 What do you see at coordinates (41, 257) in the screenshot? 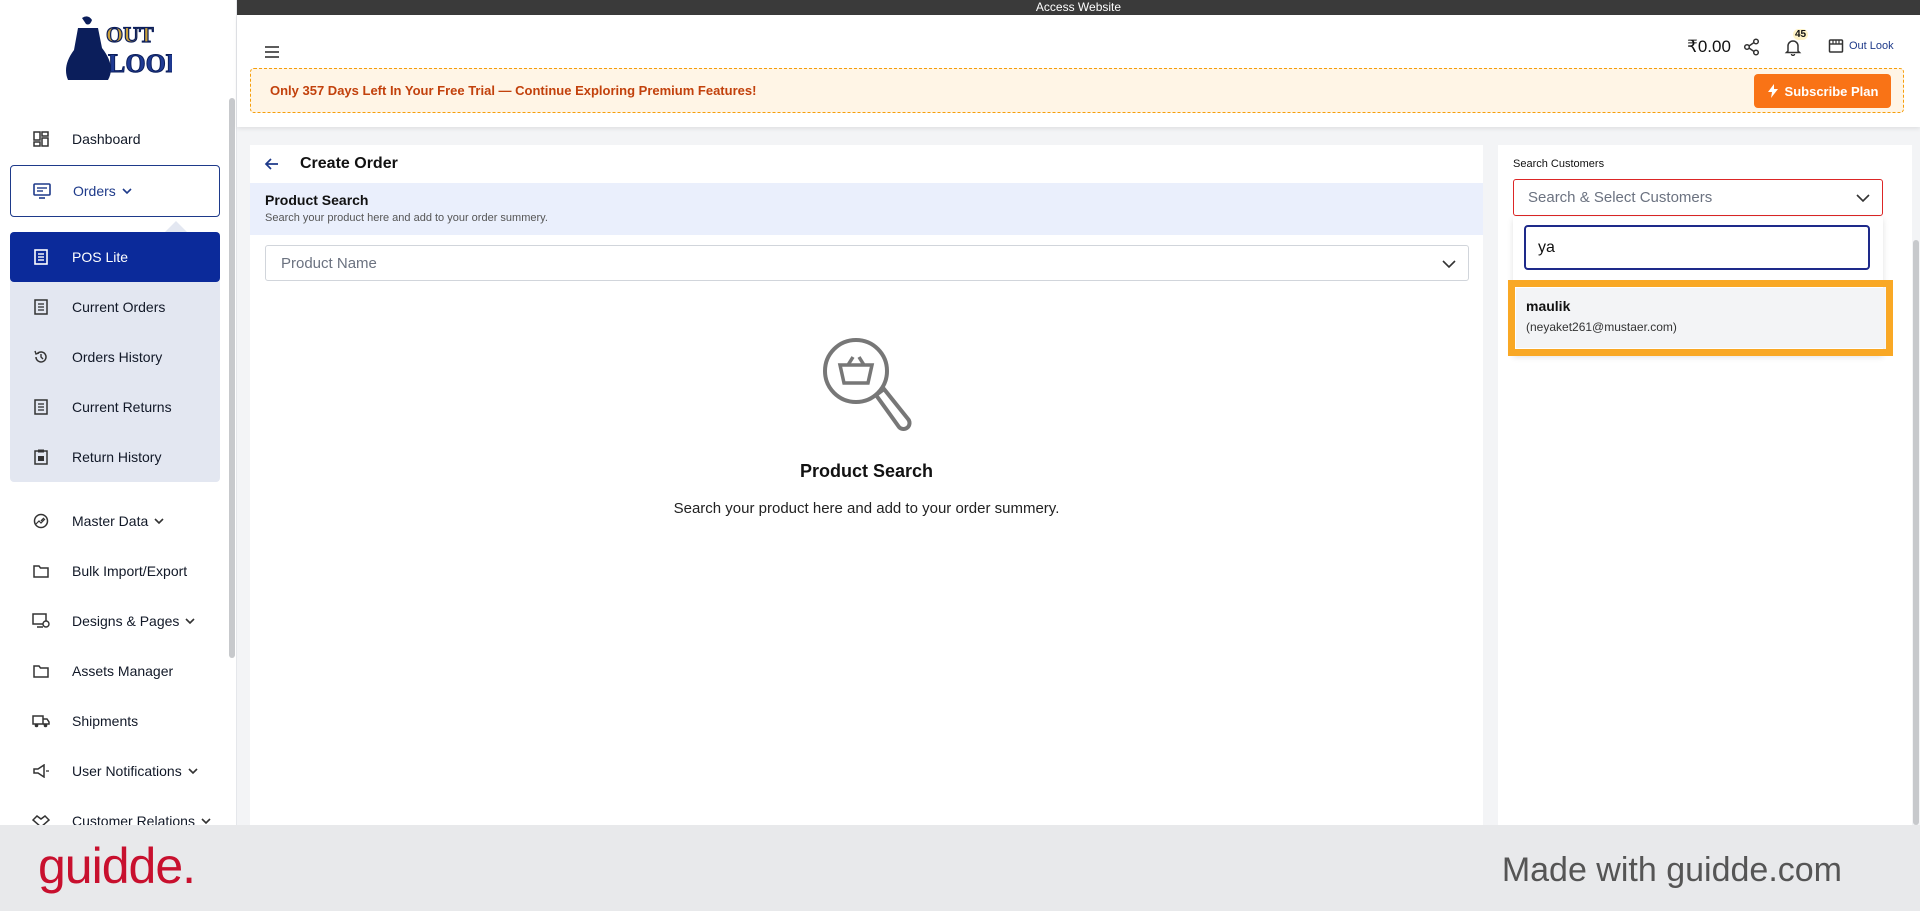
I see `receipt-icon` at bounding box center [41, 257].